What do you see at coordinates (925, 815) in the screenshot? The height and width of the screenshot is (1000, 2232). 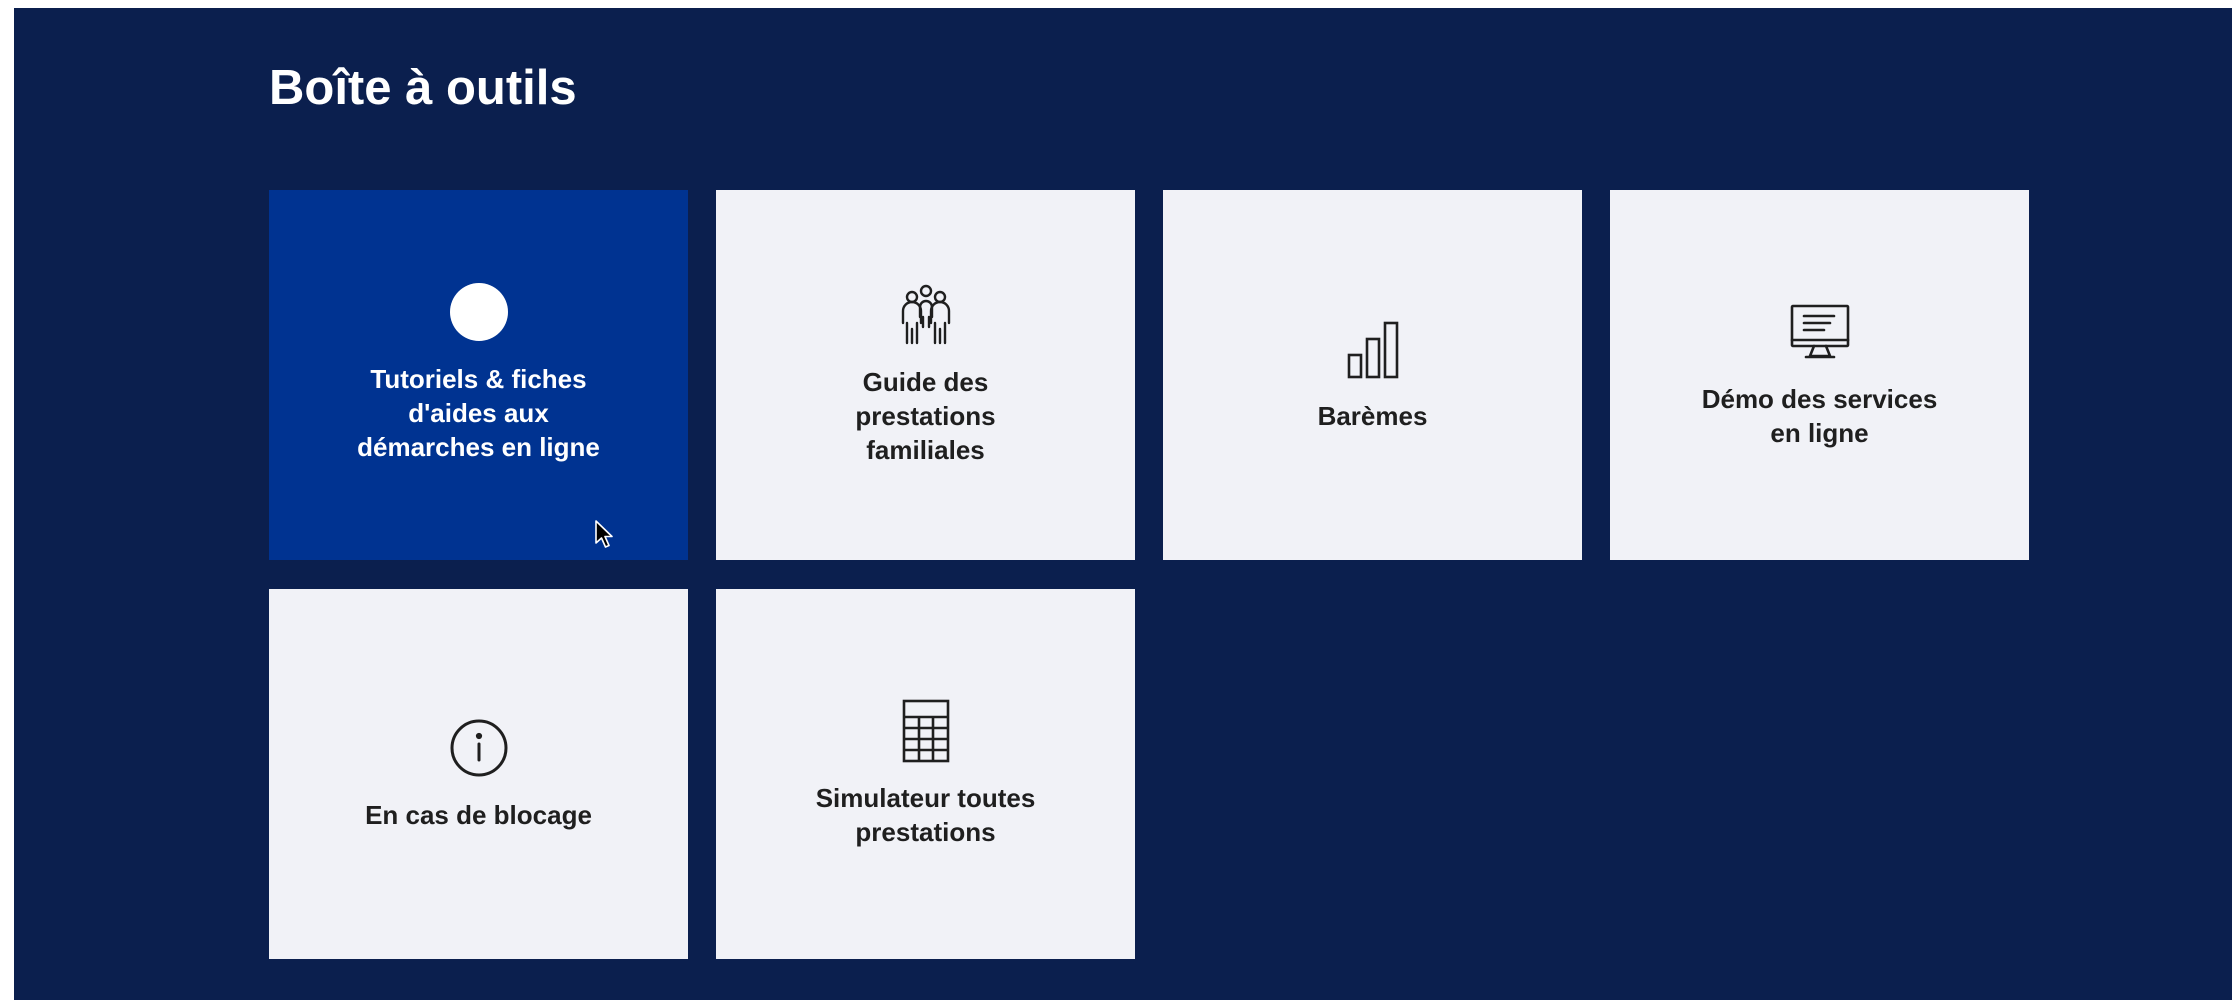 I see `tile-label: Simulateur toutes prestations` at bounding box center [925, 815].